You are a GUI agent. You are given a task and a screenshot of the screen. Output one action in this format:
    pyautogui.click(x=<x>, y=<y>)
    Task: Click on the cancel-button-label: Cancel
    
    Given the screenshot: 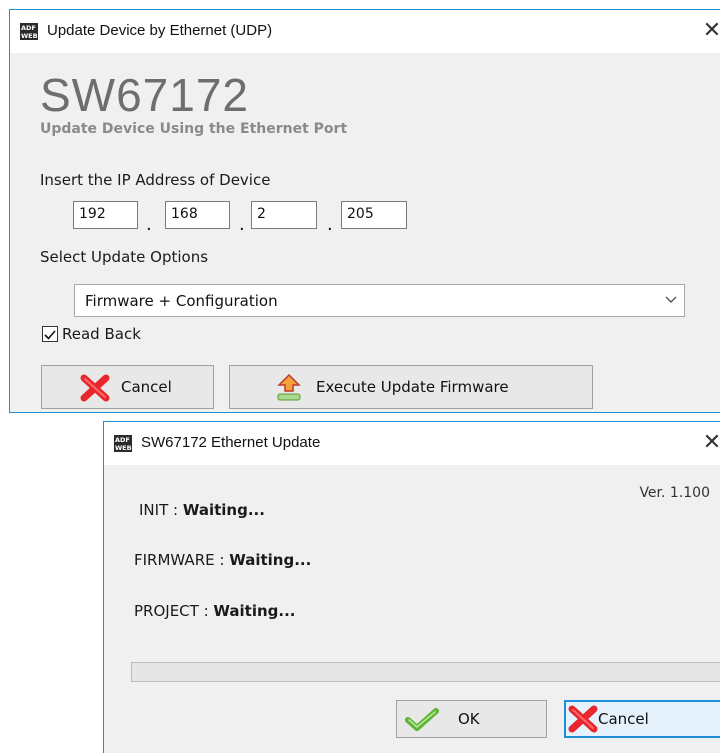 What is the action you would take?
    pyautogui.click(x=146, y=387)
    